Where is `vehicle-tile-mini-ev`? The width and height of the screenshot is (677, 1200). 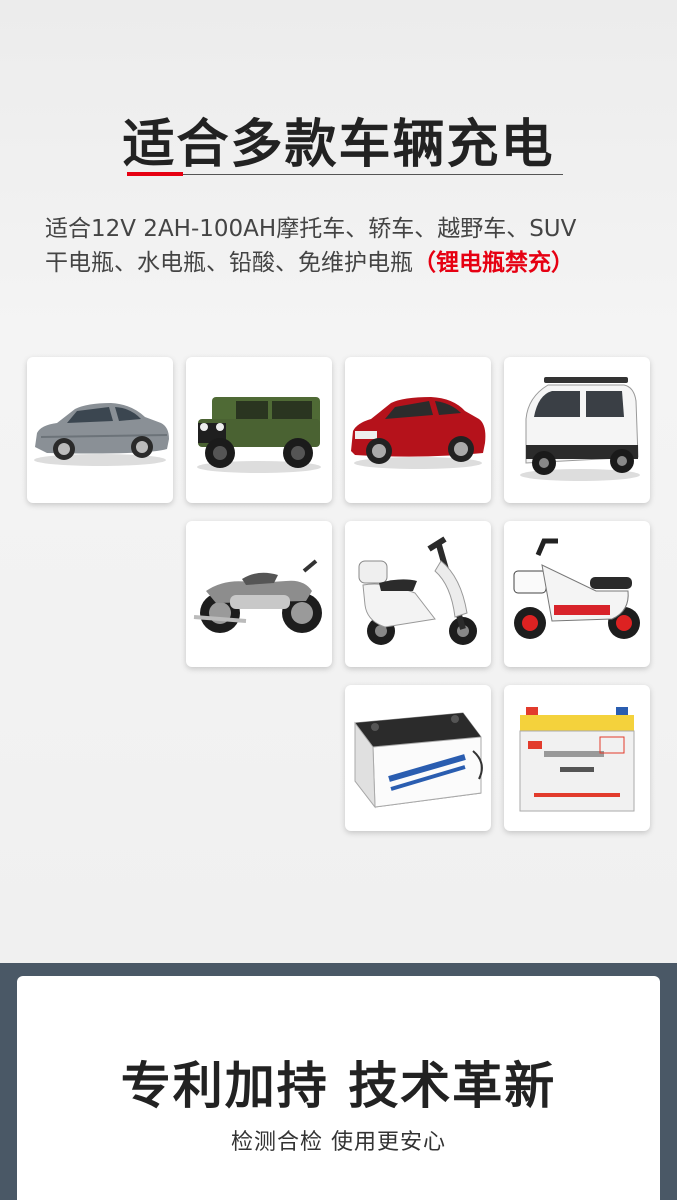
vehicle-tile-mini-ev is located at coordinates (577, 430).